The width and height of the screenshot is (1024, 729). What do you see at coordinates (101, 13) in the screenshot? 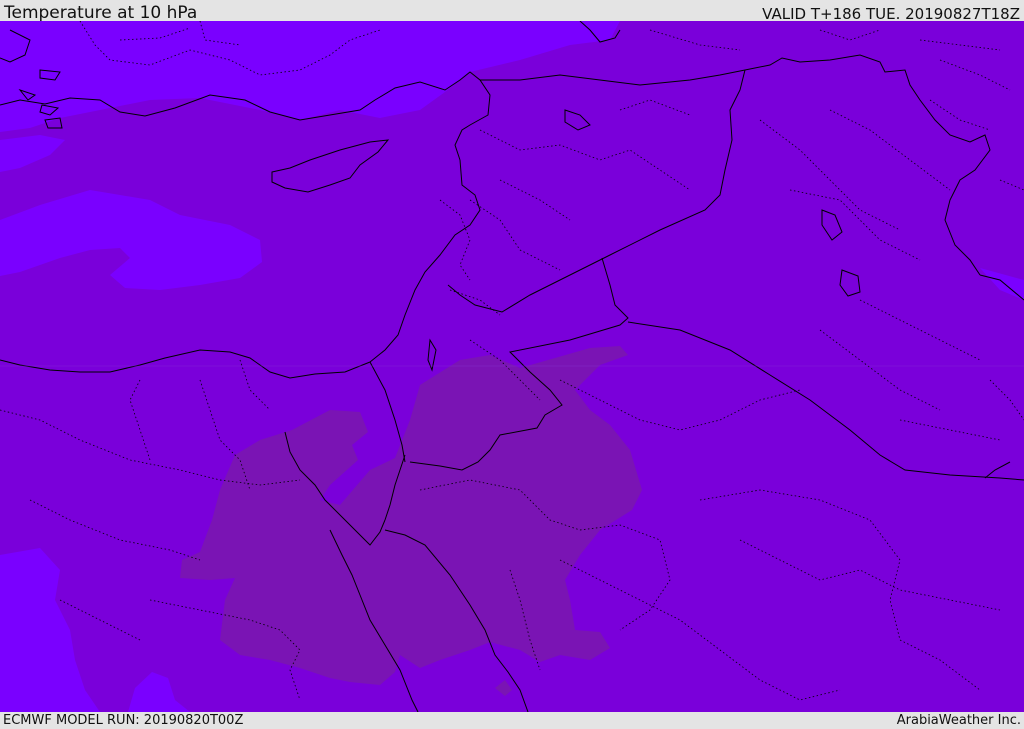
I see `map-title: Temperature at 10 hPa` at bounding box center [101, 13].